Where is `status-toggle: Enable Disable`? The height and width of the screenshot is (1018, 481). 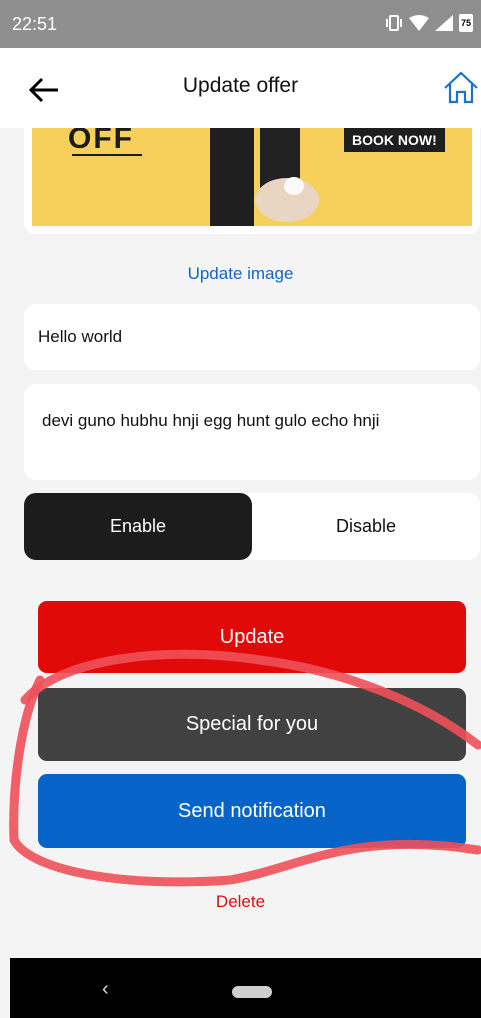 status-toggle: Enable Disable is located at coordinates (252, 526).